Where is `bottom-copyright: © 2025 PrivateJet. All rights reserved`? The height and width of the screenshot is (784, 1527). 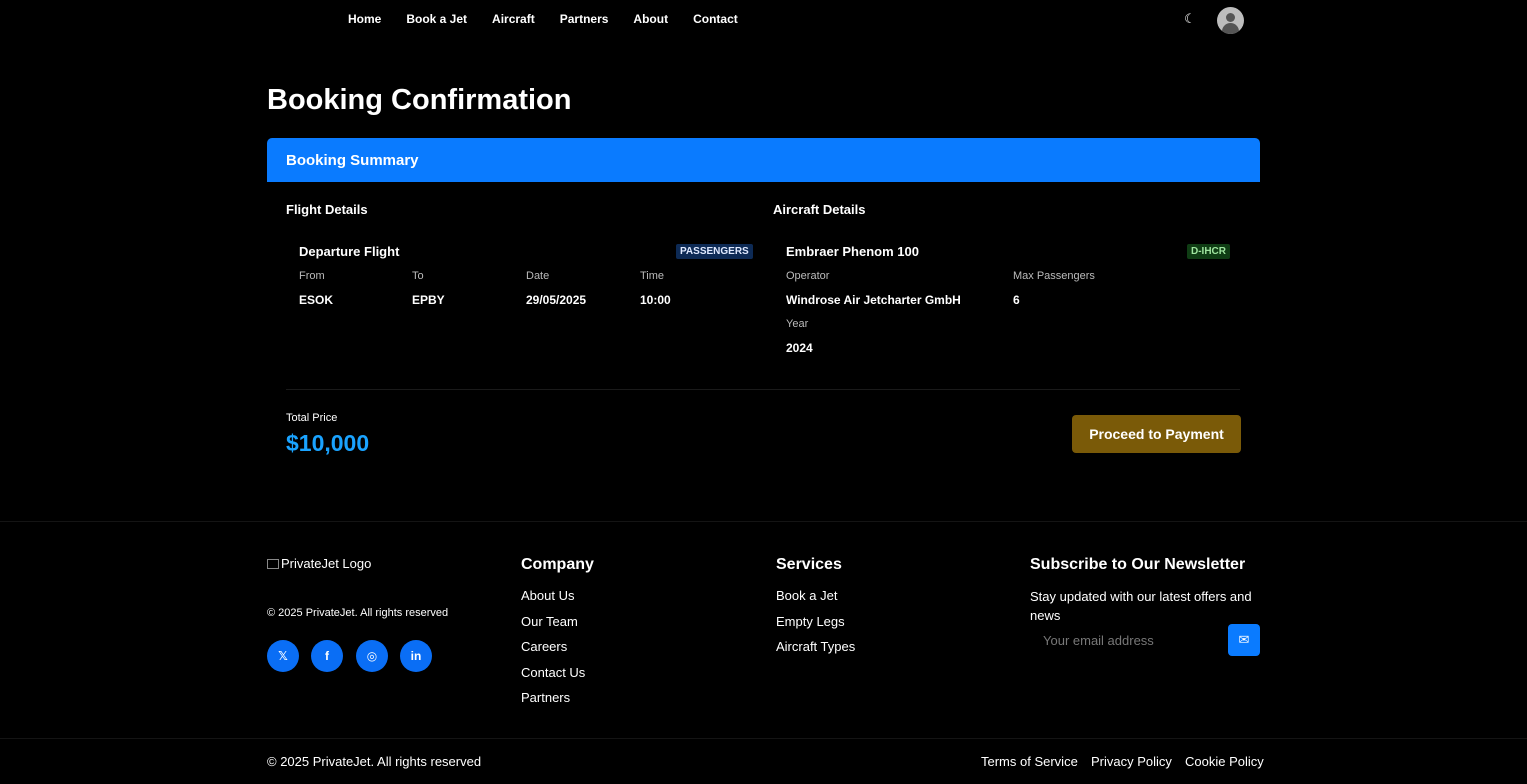
bottom-copyright: © 2025 PrivateJet. All rights reserved is located at coordinates (374, 761).